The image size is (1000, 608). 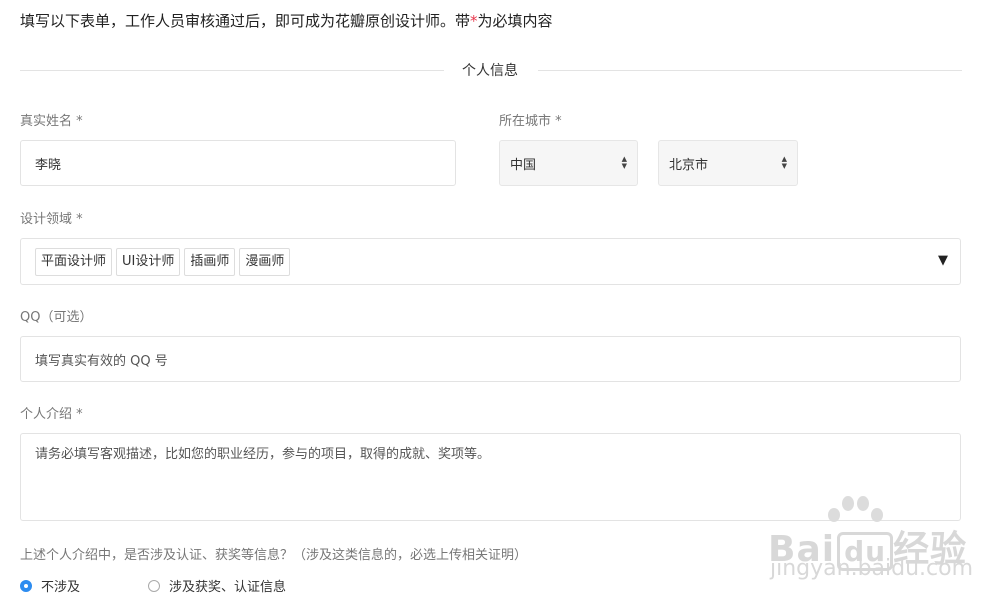 I want to click on section-title: 个人信息, so click(x=490, y=70).